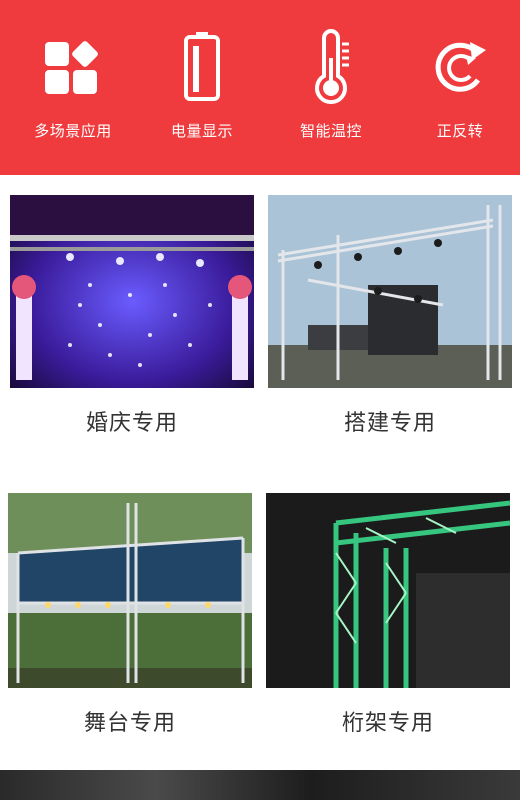 The height and width of the screenshot is (800, 520). What do you see at coordinates (73, 131) in the screenshot?
I see `feature-label: 多场景应用` at bounding box center [73, 131].